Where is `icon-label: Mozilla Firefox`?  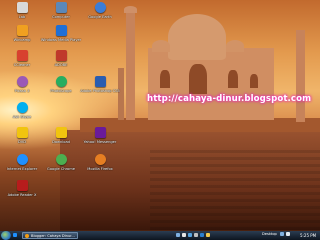
icon-label: Mozilla Firefox is located at coordinates (100, 169).